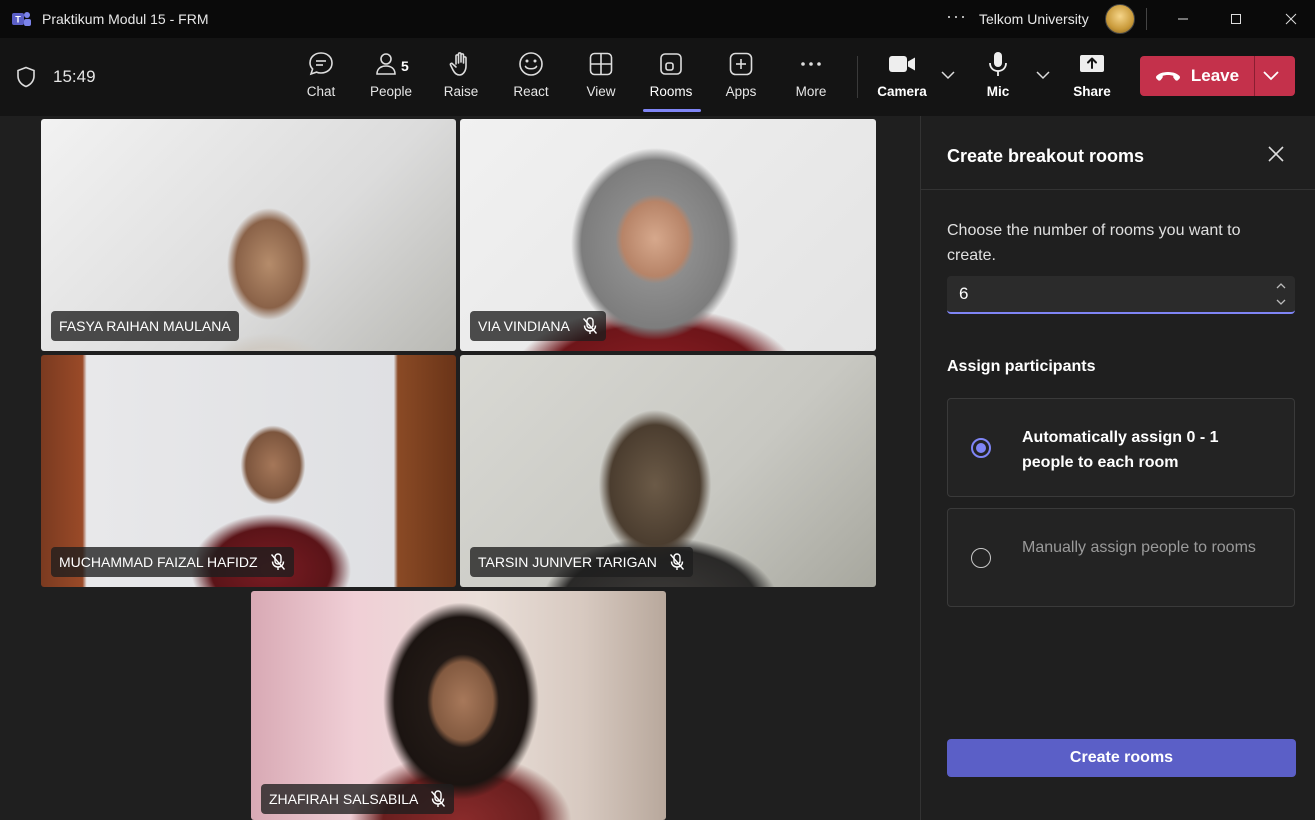  Describe the element at coordinates (668, 471) in the screenshot. I see `participant-tile: TARSIN JUNIVER TARIGAN` at that location.